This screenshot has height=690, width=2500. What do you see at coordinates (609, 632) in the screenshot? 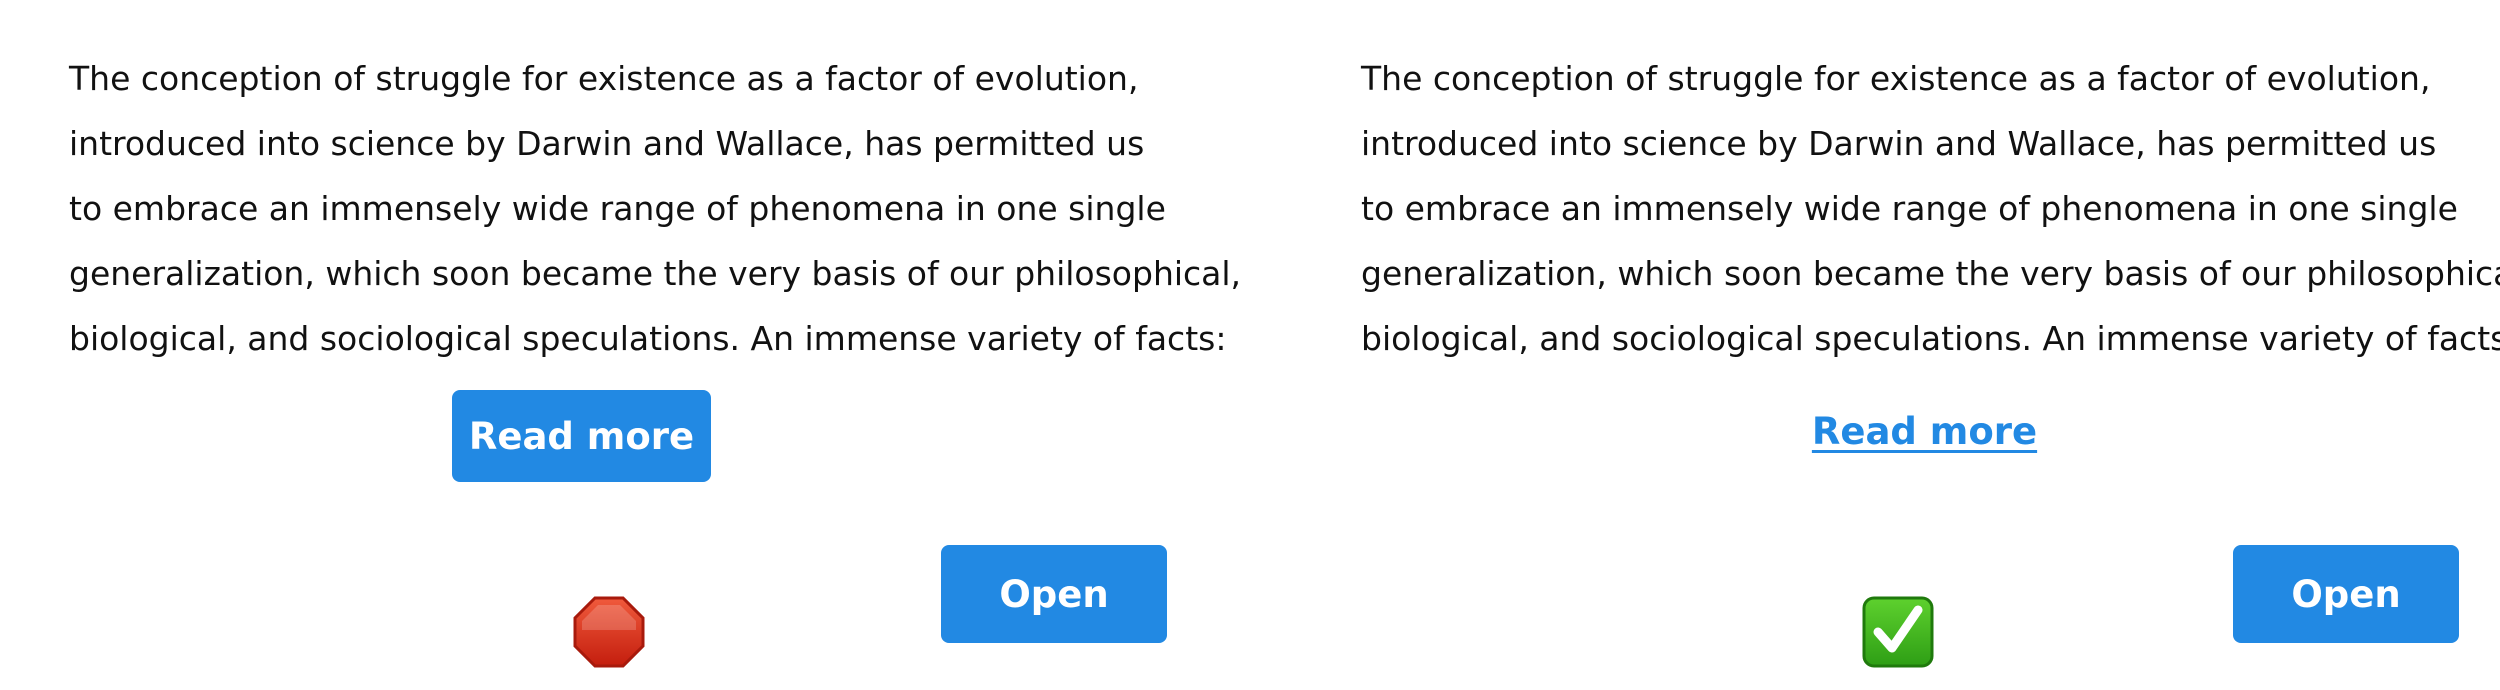
I see `stop-sign-icon` at bounding box center [609, 632].